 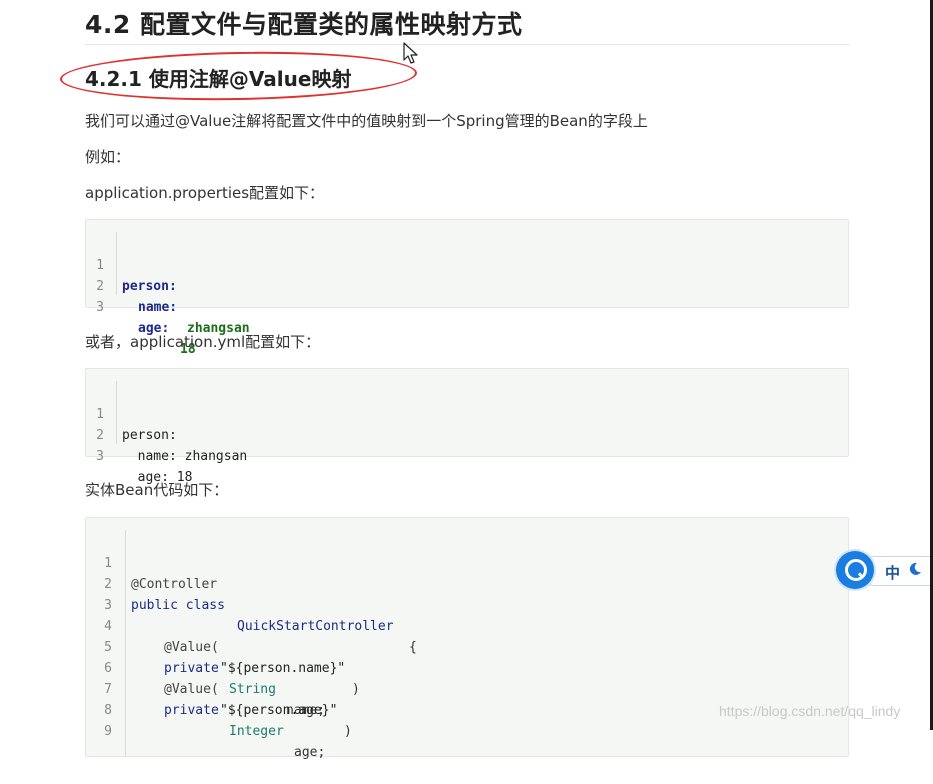 What do you see at coordinates (238, 76) in the screenshot?
I see `red-annotation-ellipse` at bounding box center [238, 76].